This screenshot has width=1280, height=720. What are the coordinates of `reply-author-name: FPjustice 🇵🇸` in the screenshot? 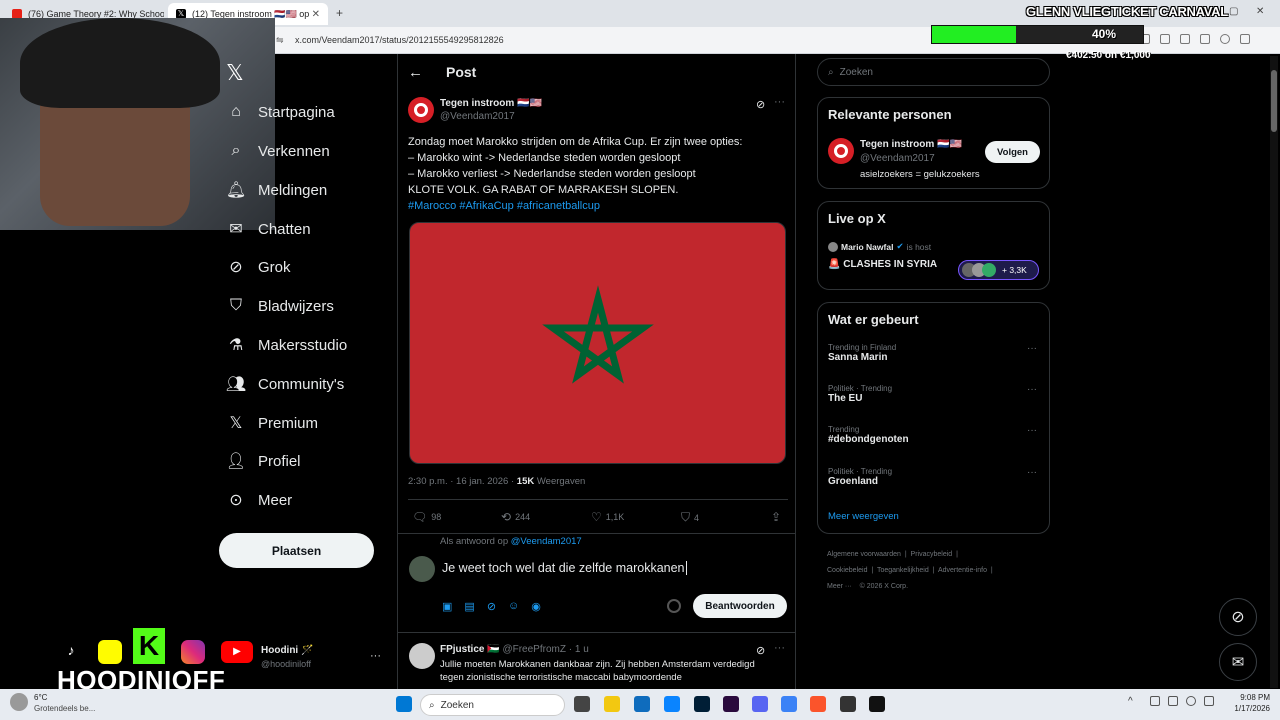 It's located at (470, 649).